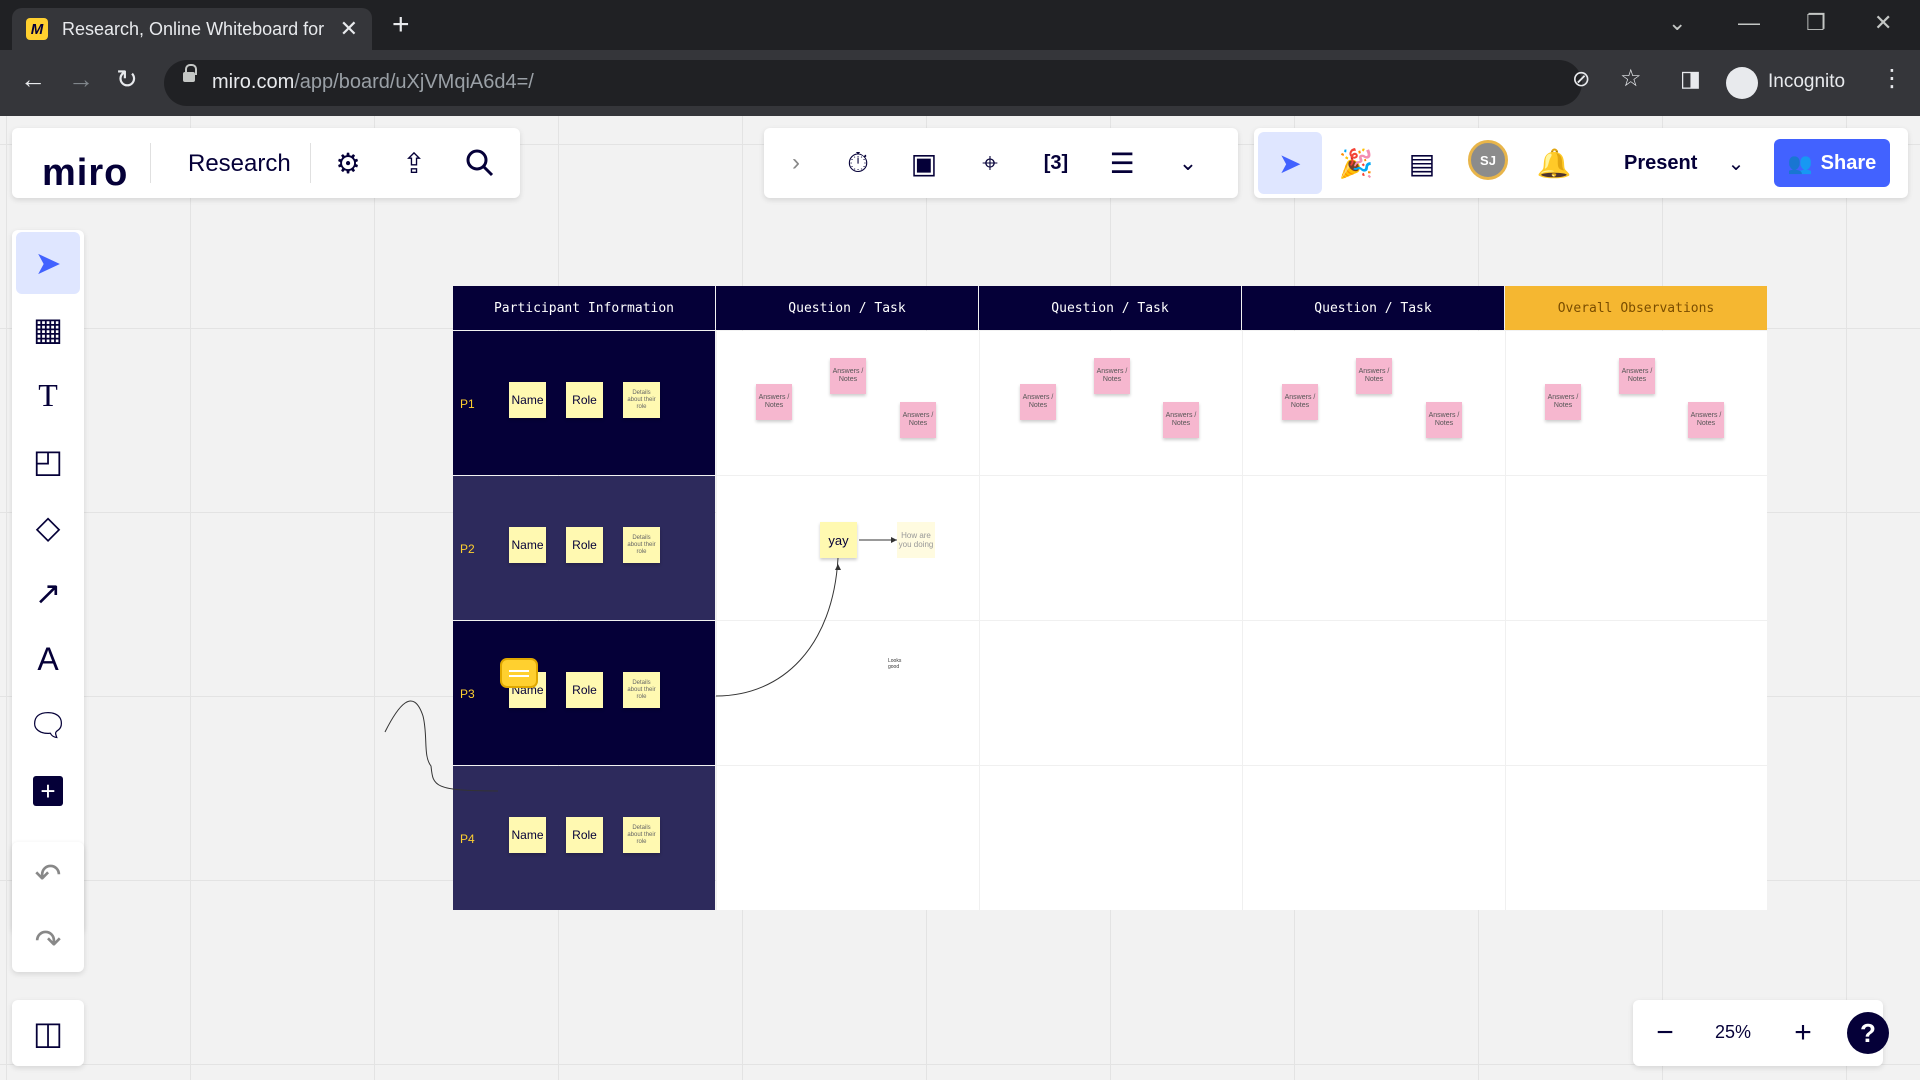 The image size is (1920, 1080). What do you see at coordinates (48, 1033) in the screenshot?
I see `frames-sidebar-icon: ◫` at bounding box center [48, 1033].